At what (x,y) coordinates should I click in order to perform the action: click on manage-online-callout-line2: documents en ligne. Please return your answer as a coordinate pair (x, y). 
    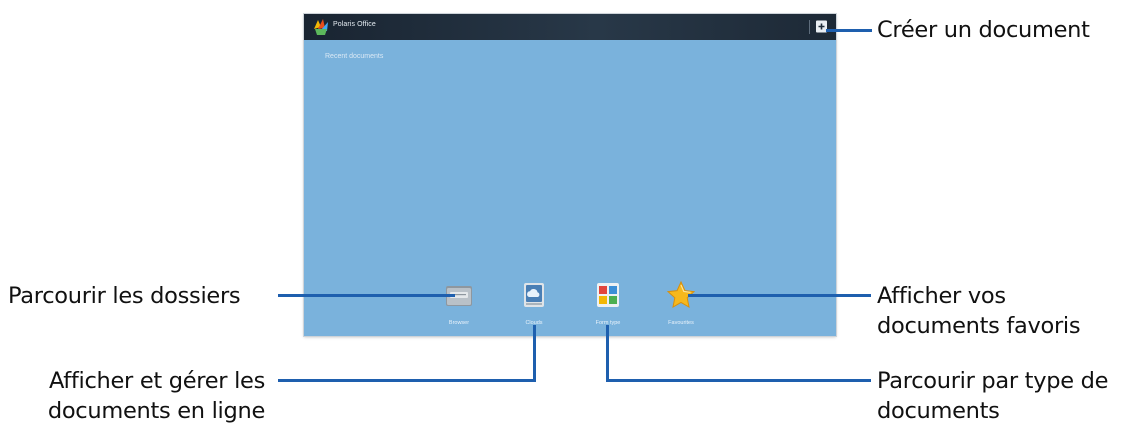
    Looking at the image, I should click on (156, 411).